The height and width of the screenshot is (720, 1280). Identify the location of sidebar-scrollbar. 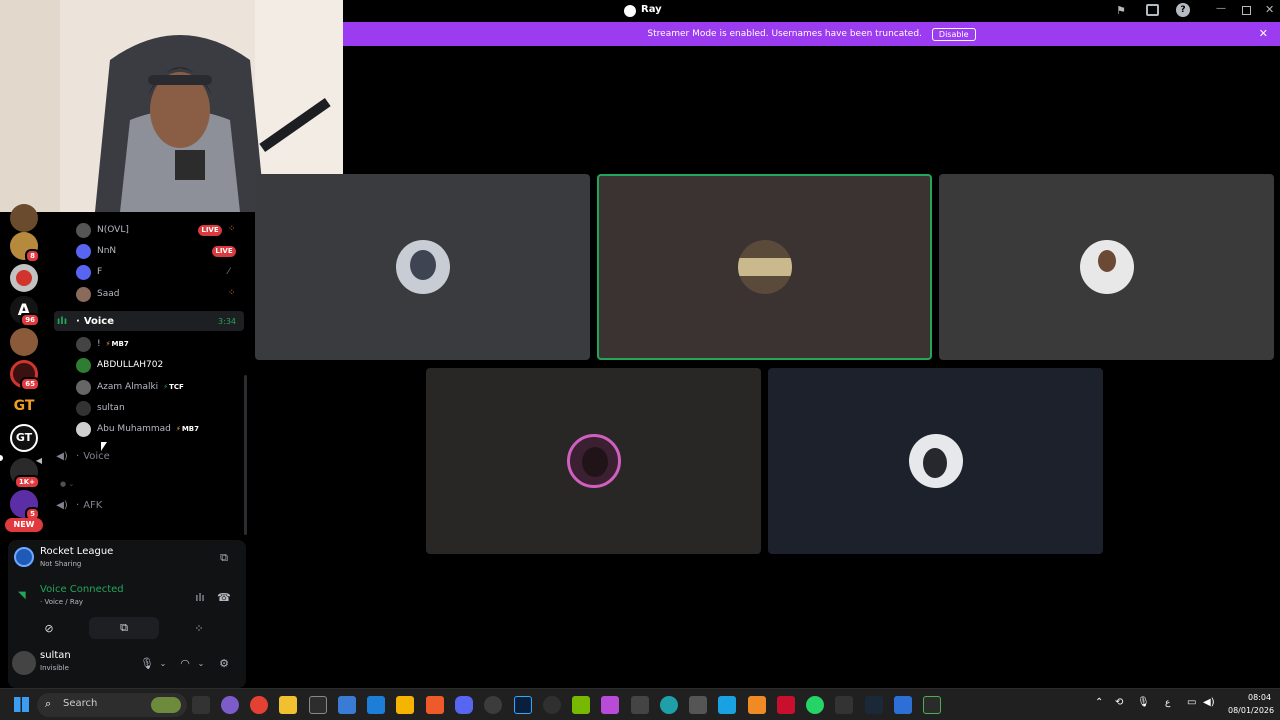
(245, 455).